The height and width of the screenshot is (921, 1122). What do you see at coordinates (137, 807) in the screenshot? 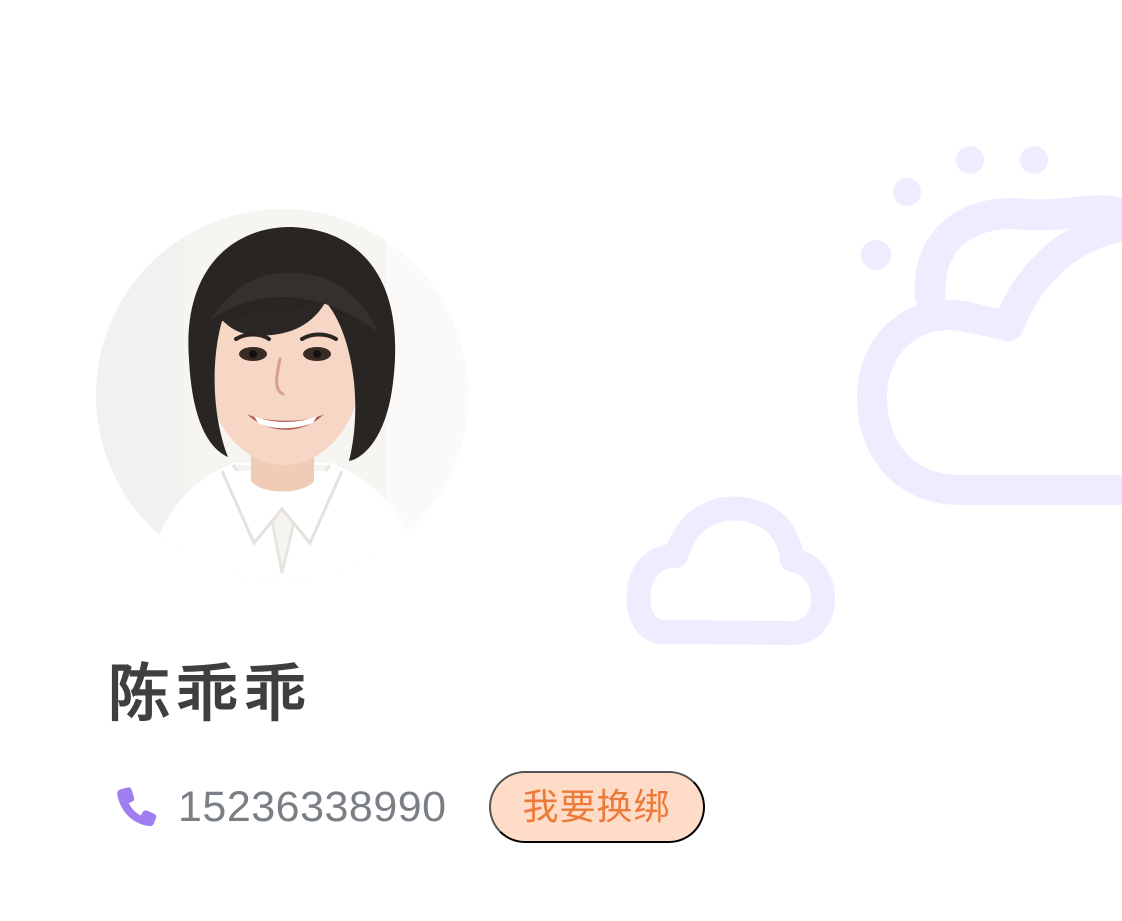
I see `phone-icon` at bounding box center [137, 807].